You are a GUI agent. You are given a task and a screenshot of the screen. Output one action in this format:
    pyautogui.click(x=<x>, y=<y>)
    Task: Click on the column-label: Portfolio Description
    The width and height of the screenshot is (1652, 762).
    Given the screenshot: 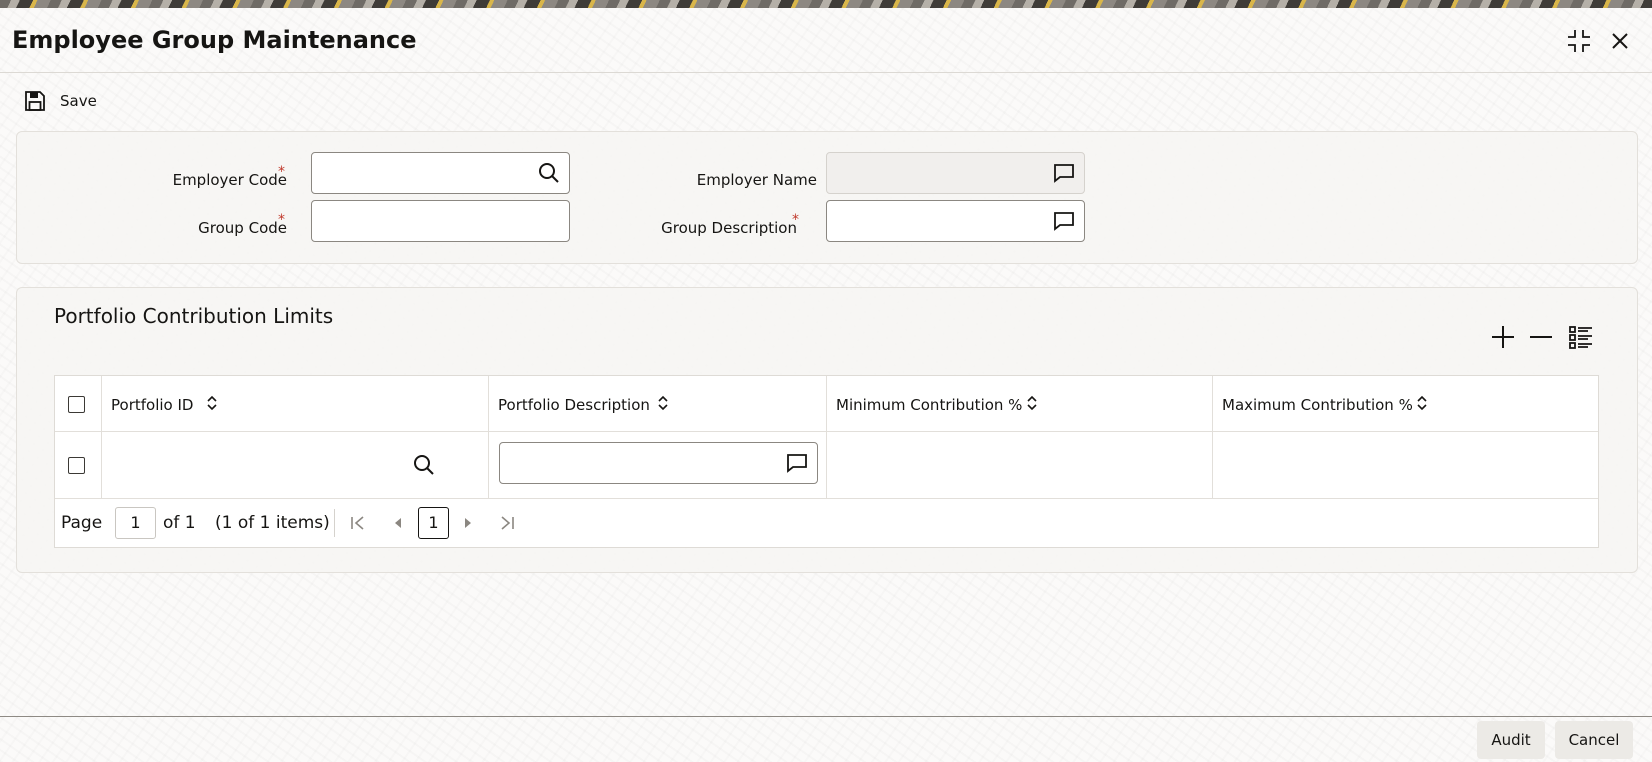 What is the action you would take?
    pyautogui.click(x=574, y=405)
    